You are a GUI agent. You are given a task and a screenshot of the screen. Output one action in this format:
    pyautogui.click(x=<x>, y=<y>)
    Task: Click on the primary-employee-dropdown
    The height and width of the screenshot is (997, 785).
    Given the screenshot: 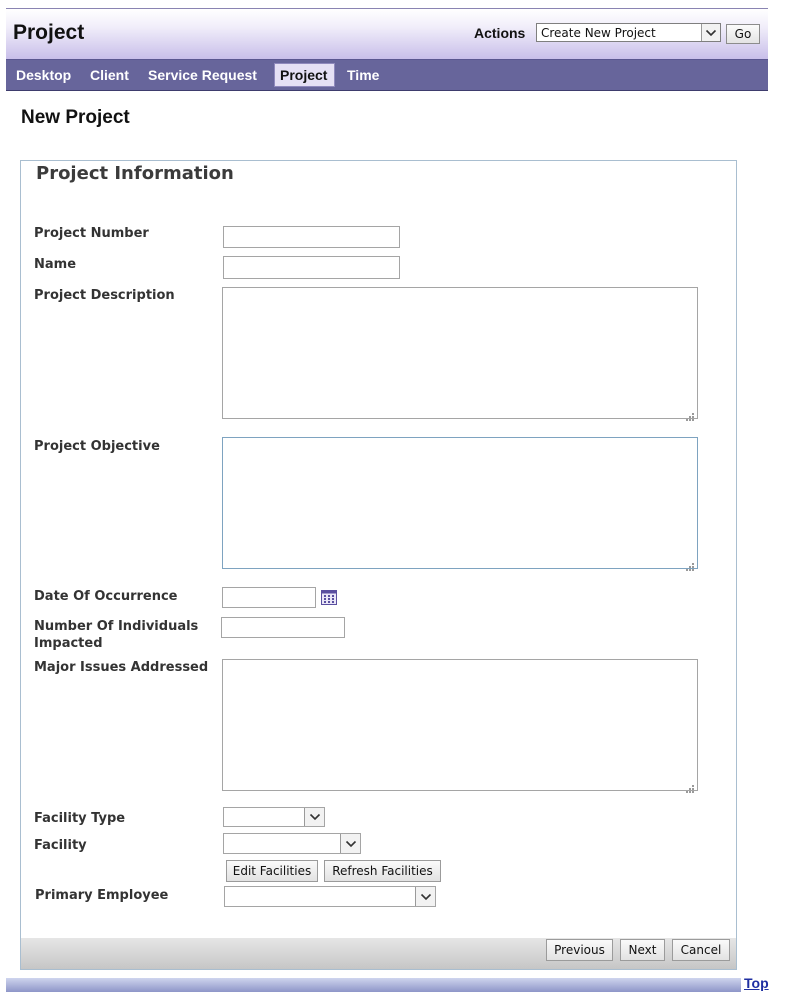 What is the action you would take?
    pyautogui.click(x=330, y=896)
    